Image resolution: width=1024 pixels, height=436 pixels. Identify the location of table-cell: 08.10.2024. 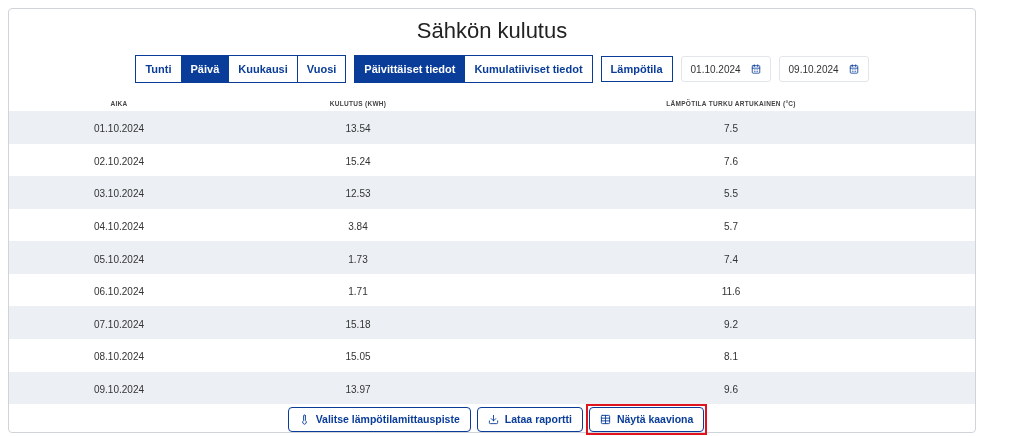
(119, 357).